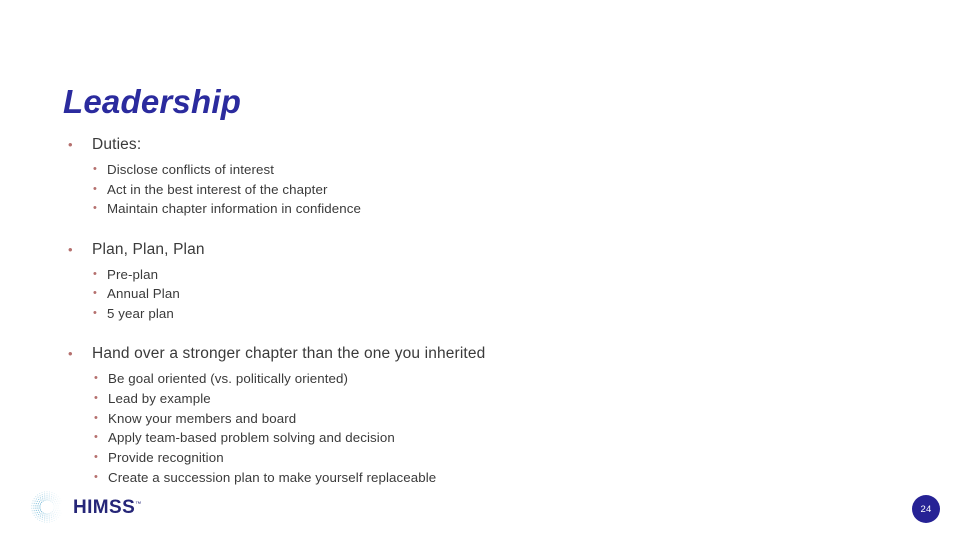  What do you see at coordinates (107, 507) in the screenshot?
I see `himss-wordmark: HIMSS™` at bounding box center [107, 507].